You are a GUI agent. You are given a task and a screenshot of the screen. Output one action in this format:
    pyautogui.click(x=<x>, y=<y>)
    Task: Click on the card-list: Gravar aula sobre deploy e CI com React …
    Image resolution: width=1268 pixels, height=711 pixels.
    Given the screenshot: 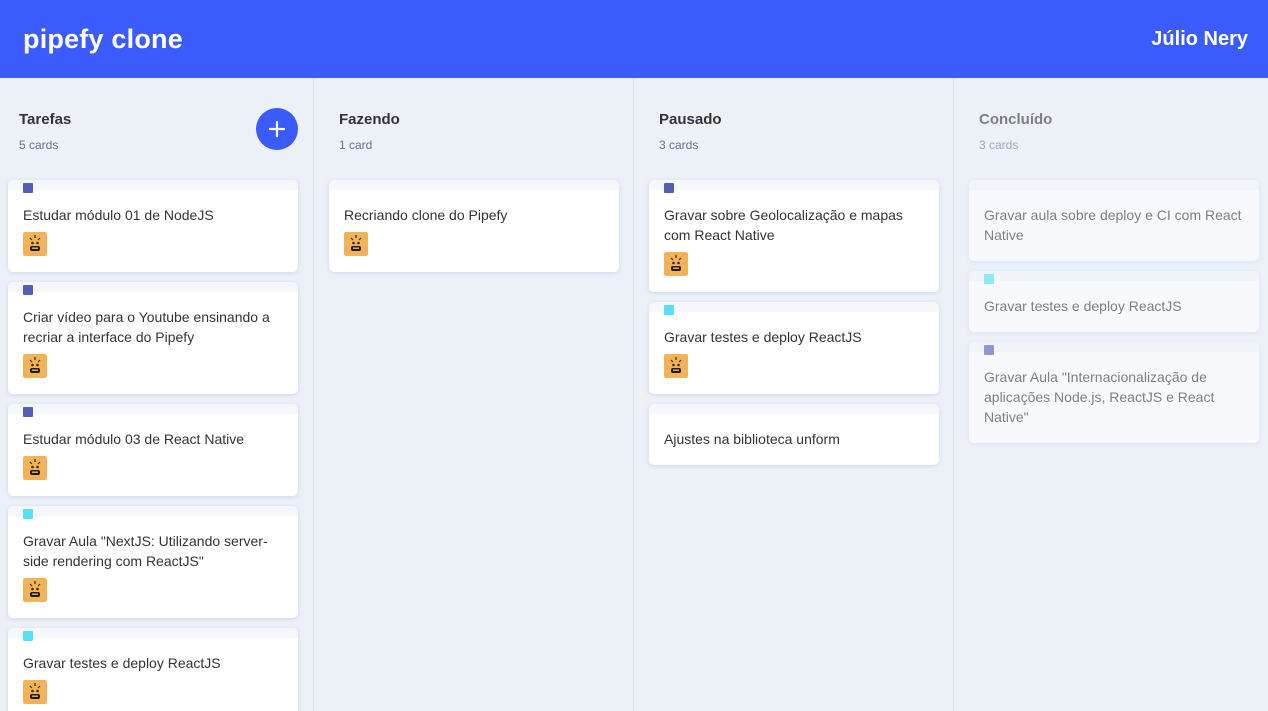 What is the action you would take?
    pyautogui.click(x=1114, y=316)
    